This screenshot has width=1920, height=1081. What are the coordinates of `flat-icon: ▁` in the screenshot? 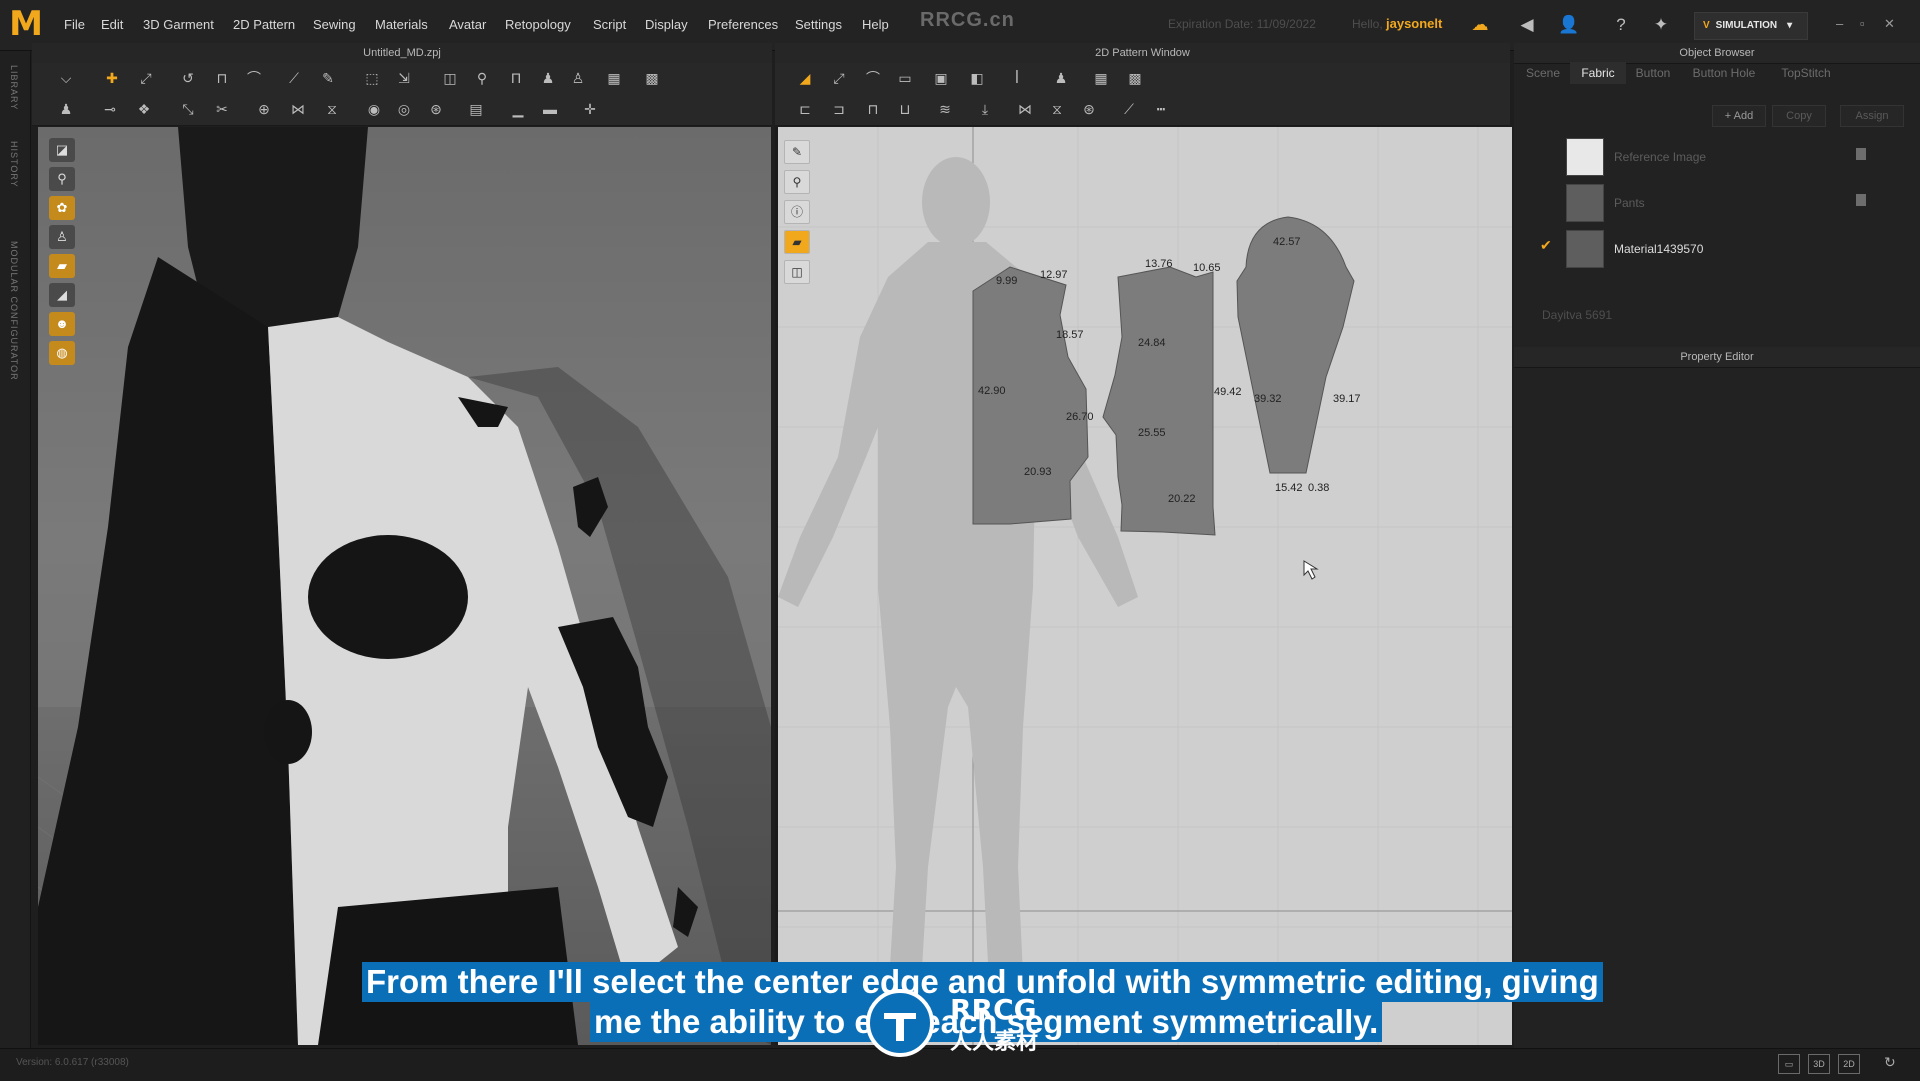 It's located at (518, 109).